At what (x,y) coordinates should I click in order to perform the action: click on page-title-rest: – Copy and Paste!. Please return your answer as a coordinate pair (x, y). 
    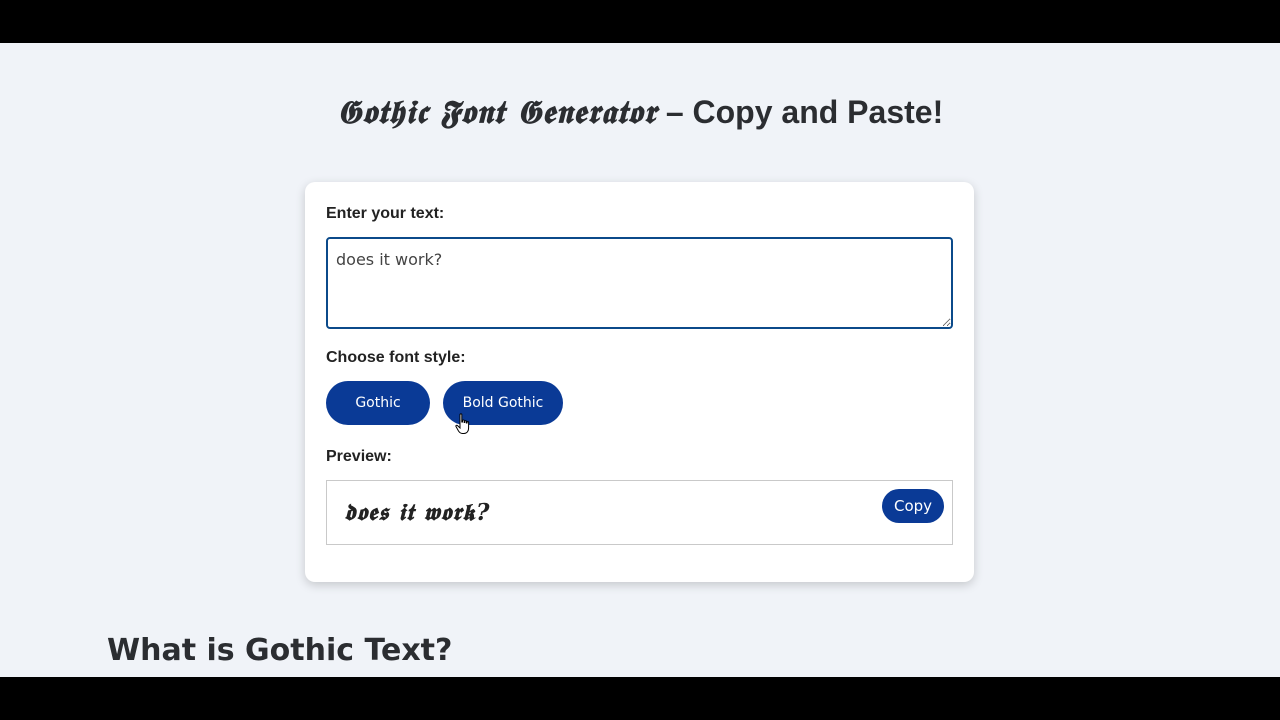
    Looking at the image, I should click on (800, 112).